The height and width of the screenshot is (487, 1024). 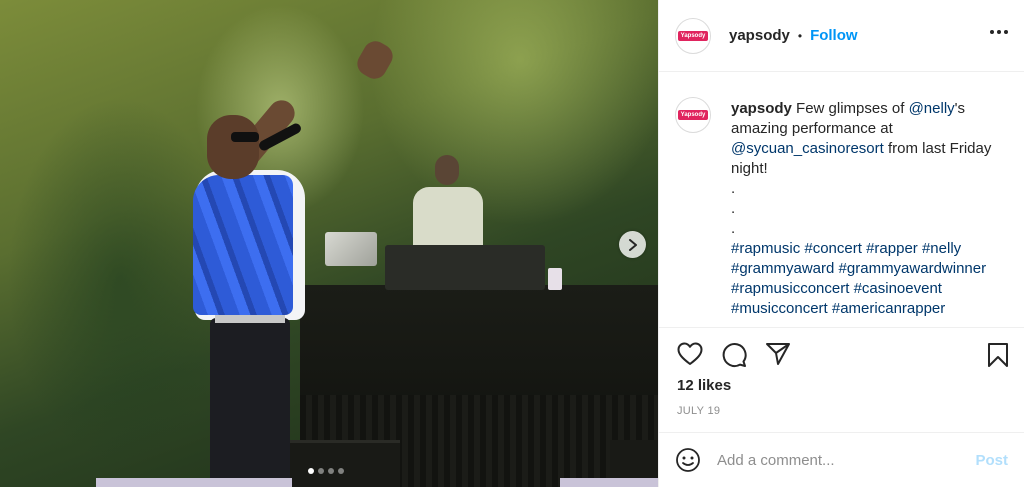 What do you see at coordinates (834, 35) in the screenshot?
I see `follow-button: Follow` at bounding box center [834, 35].